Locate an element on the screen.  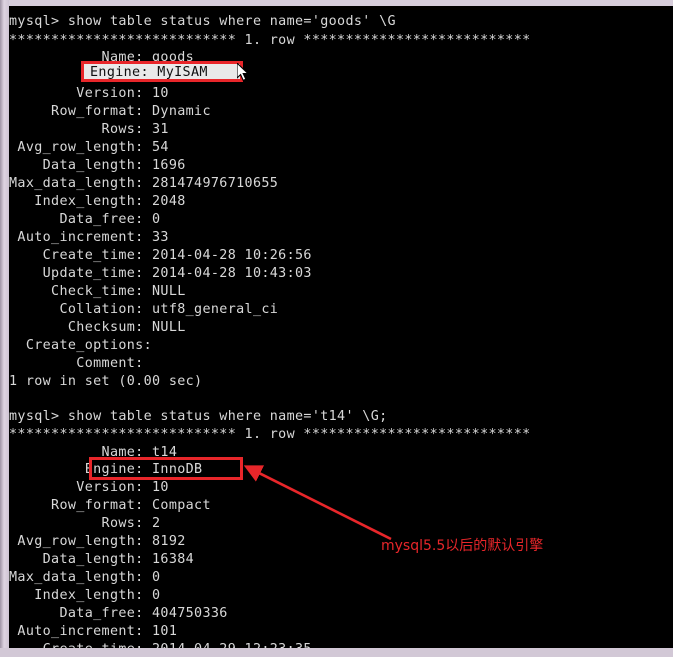
terminal-line: Checksum: NULL is located at coordinates (97, 327).